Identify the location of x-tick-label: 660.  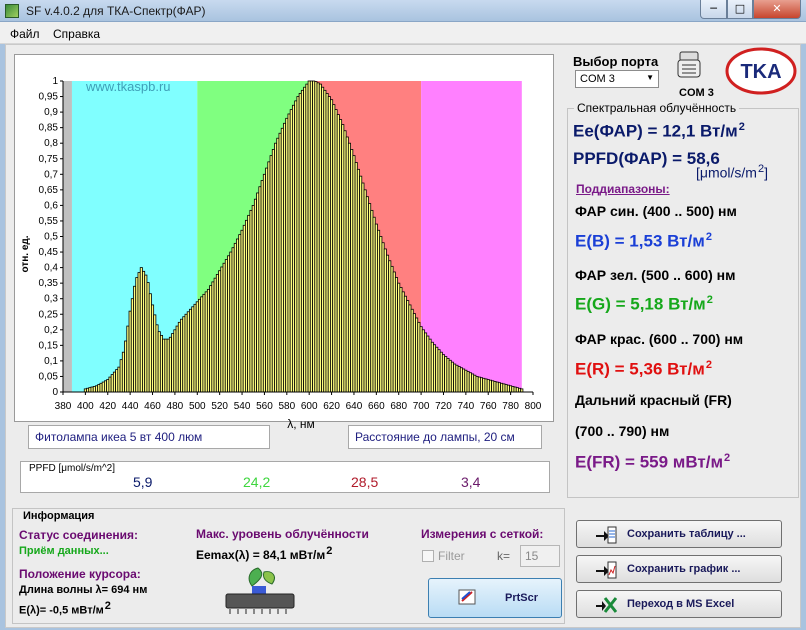
(376, 406).